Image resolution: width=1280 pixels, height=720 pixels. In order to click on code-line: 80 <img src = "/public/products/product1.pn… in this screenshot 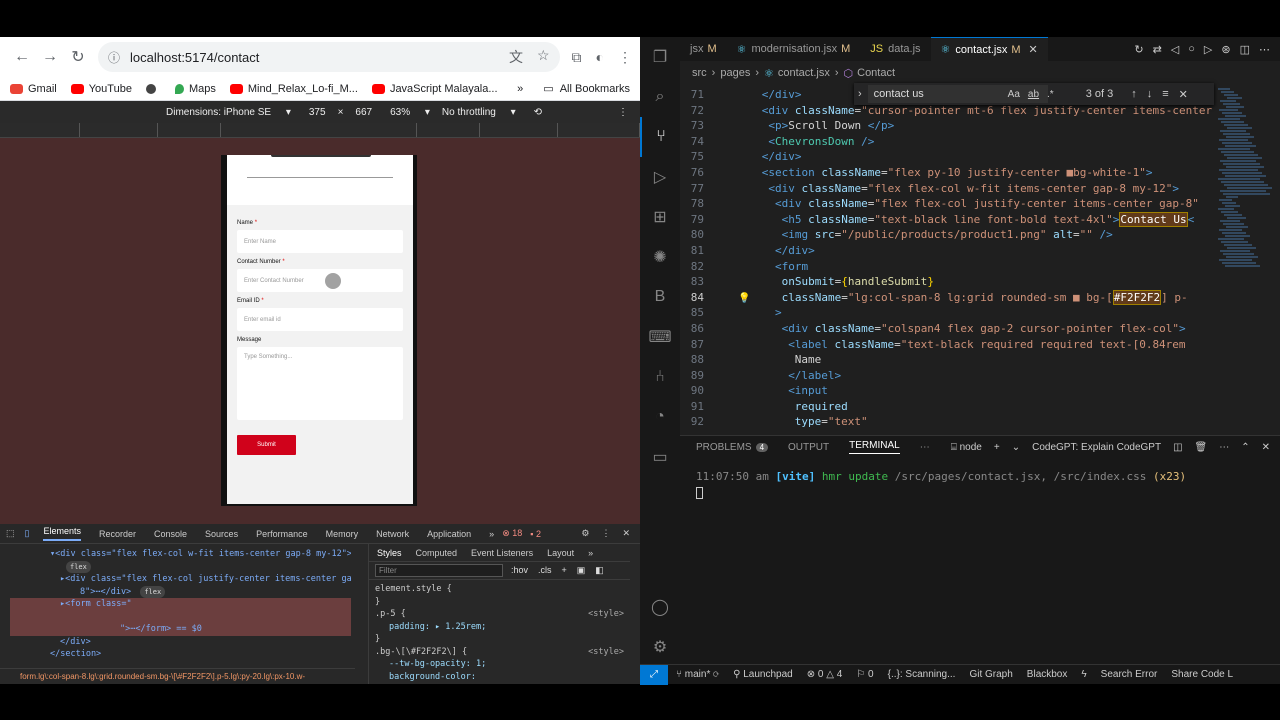, I will do `click(950, 235)`.